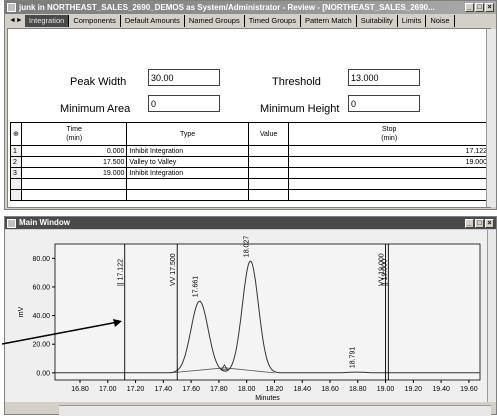  I want to click on peak-label: 17.661, so click(196, 287).